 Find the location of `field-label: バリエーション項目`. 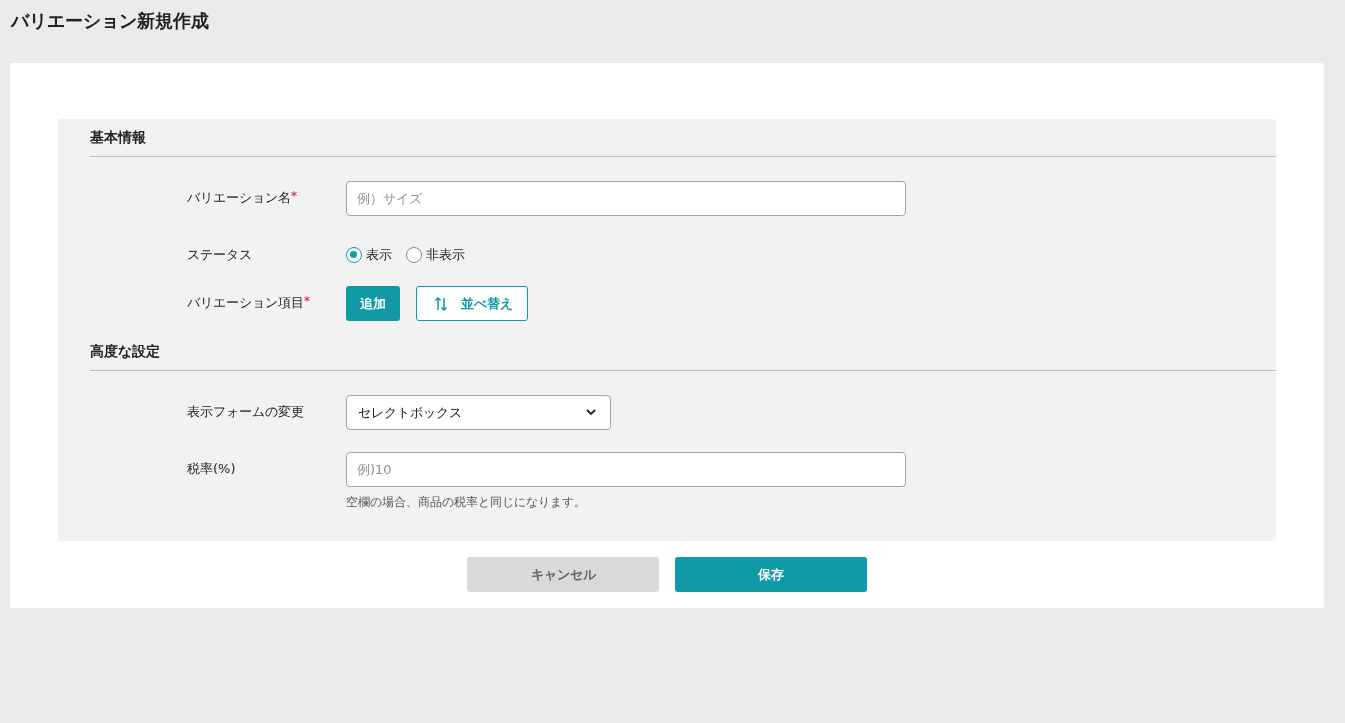

field-label: バリエーション項目 is located at coordinates (245, 302).